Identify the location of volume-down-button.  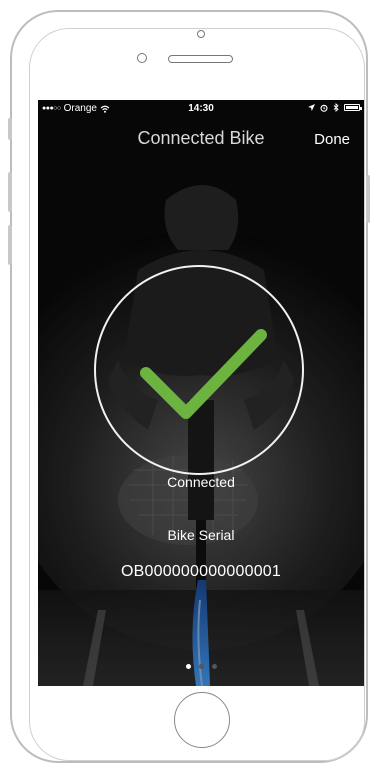
(10, 245).